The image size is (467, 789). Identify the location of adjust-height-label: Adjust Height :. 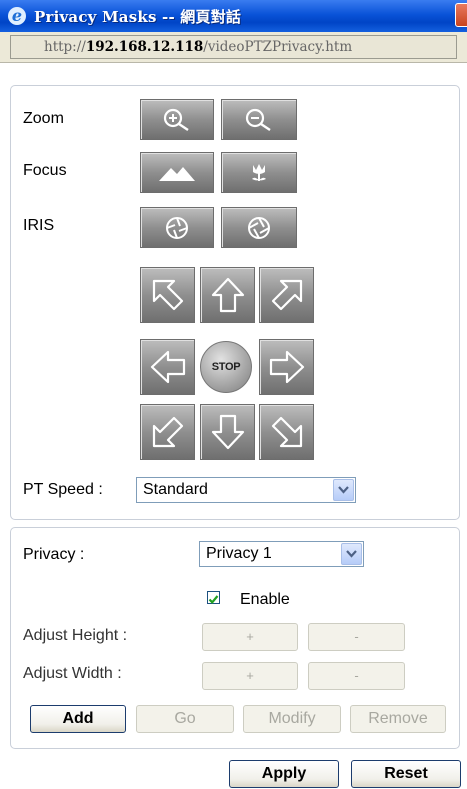
(75, 635).